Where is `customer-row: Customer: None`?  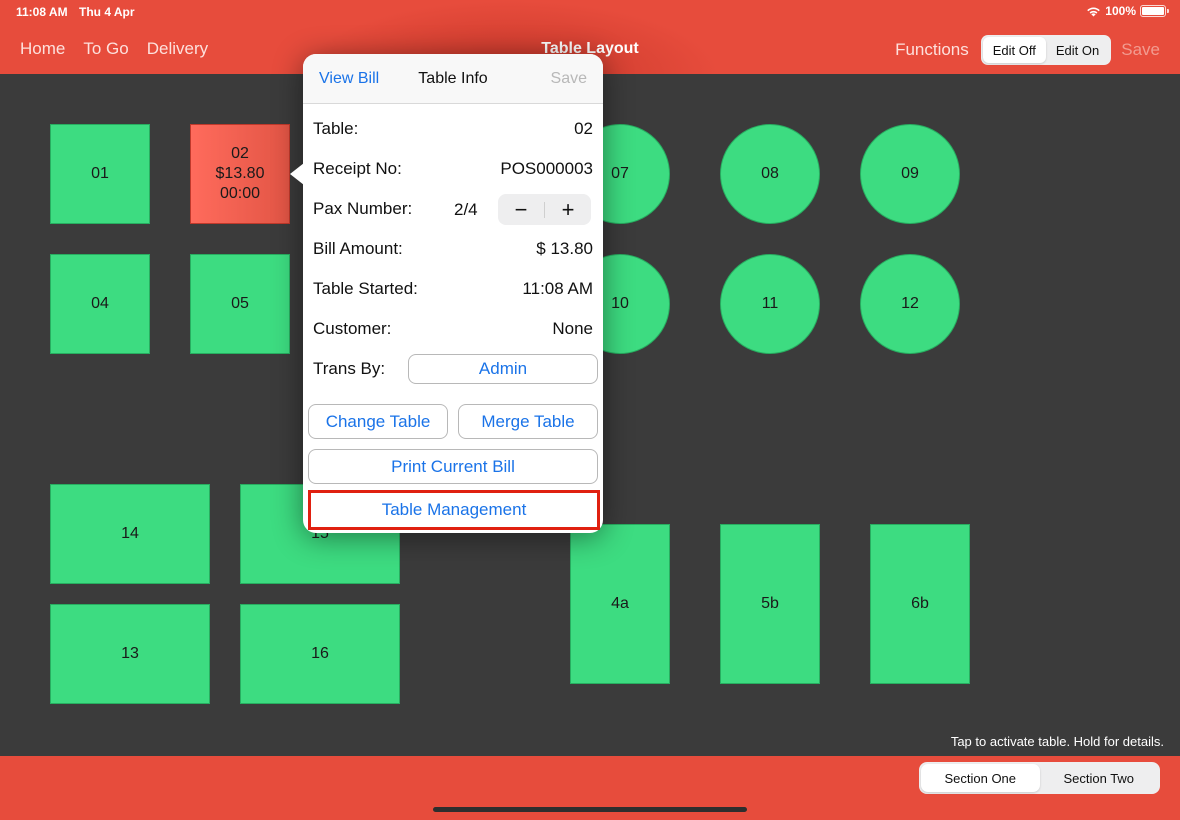 customer-row: Customer: None is located at coordinates (453, 329).